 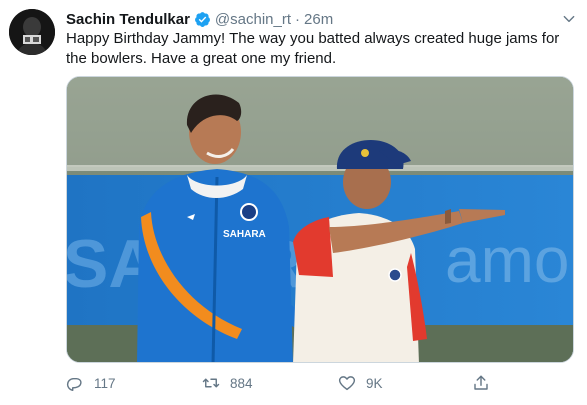 I want to click on tweet-actions: 117 884 9K, so click(x=281, y=383).